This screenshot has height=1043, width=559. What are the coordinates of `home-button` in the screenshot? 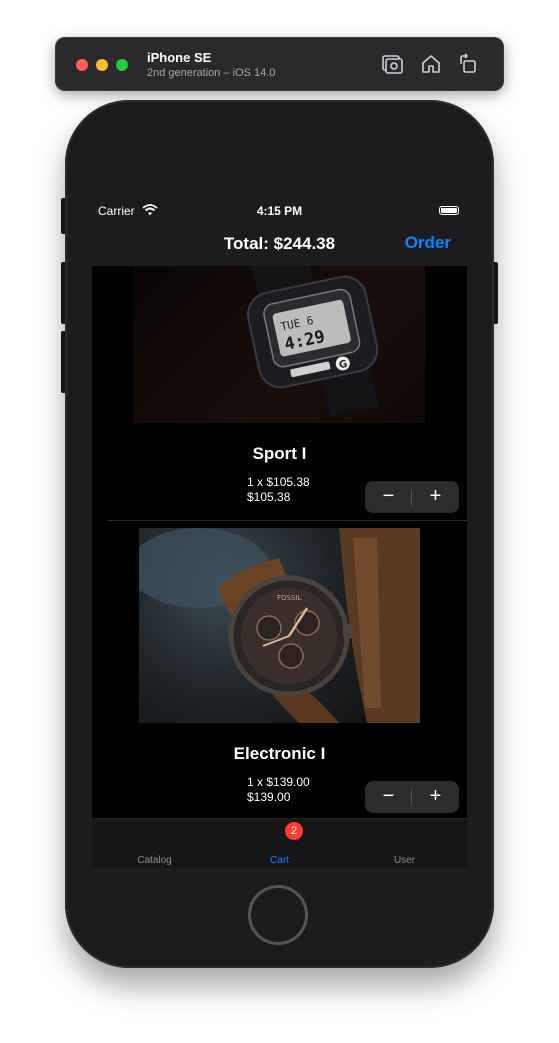 It's located at (278, 915).